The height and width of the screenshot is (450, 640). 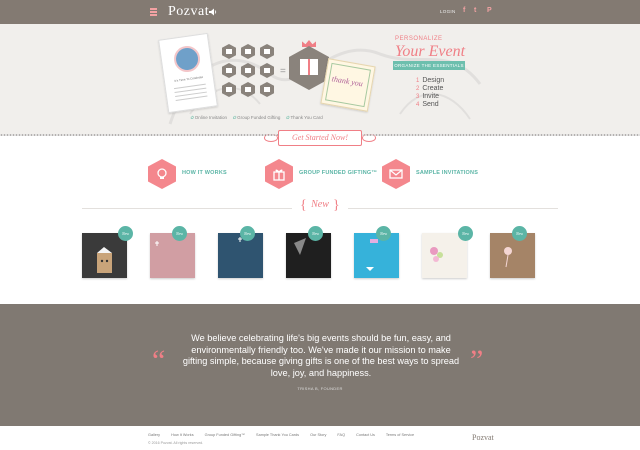 What do you see at coordinates (187, 208) in the screenshot?
I see `section-divider-left` at bounding box center [187, 208].